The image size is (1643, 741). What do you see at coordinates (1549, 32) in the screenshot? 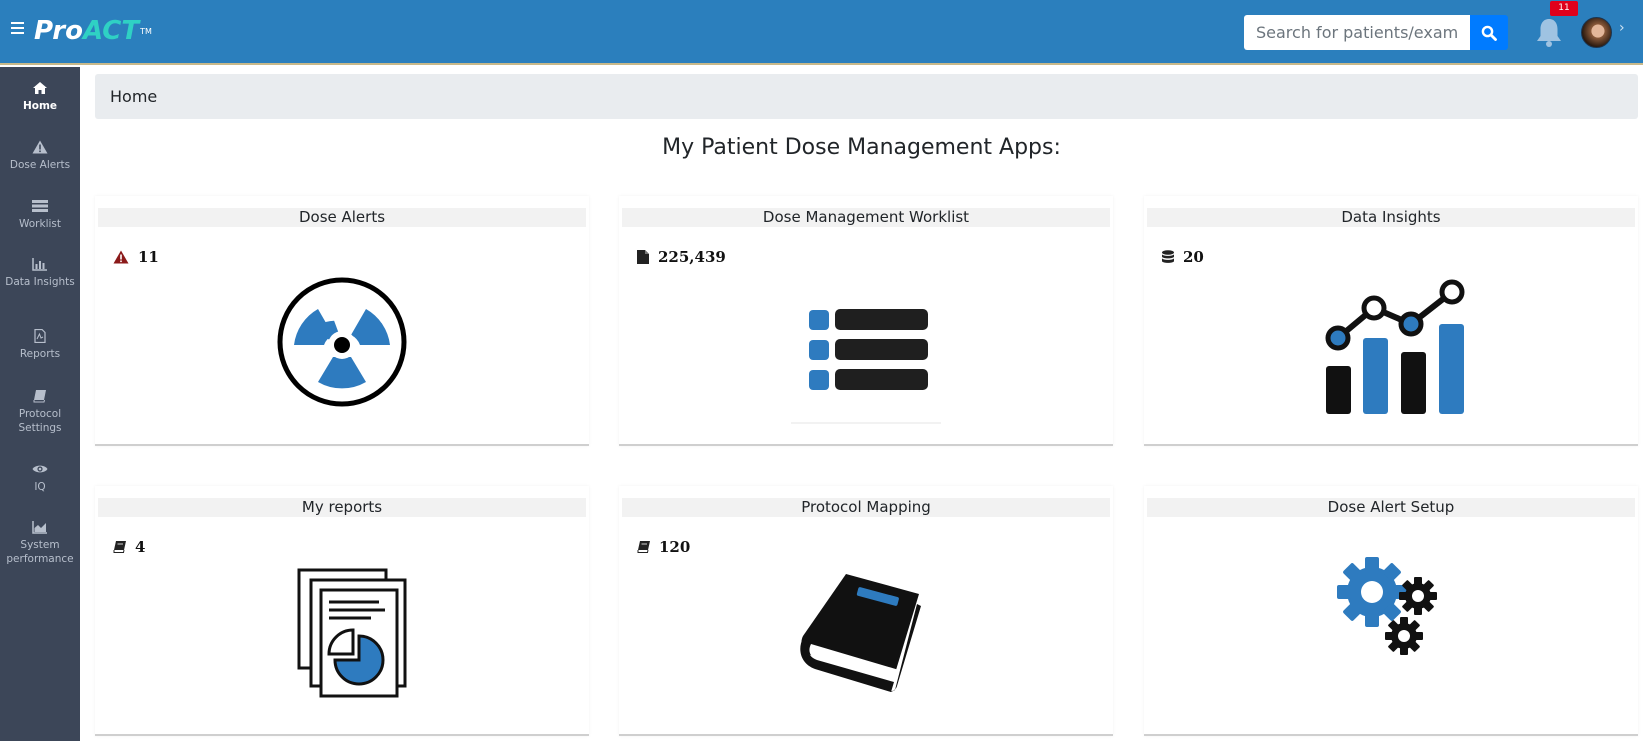
I see `bell-icon` at bounding box center [1549, 32].